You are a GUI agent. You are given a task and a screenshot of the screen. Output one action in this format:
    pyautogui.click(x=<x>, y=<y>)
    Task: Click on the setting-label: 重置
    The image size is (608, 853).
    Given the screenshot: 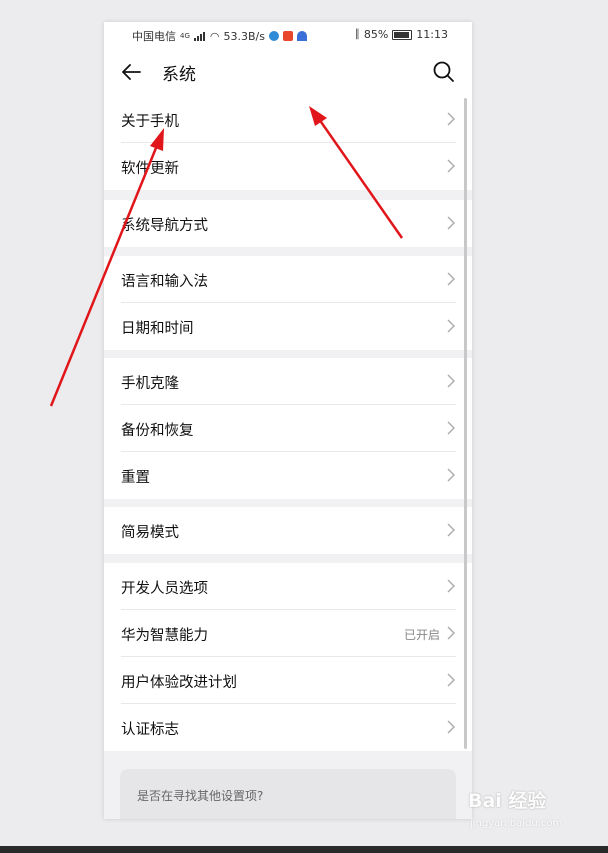 What is the action you would take?
    pyautogui.click(x=135, y=478)
    